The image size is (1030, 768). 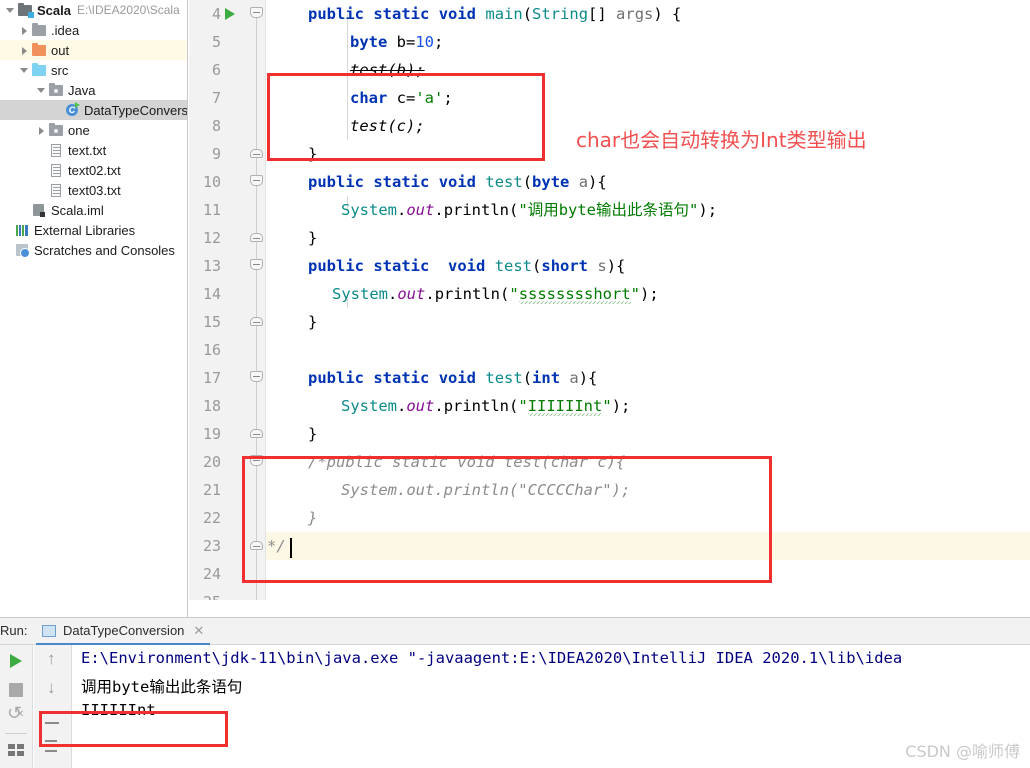 What do you see at coordinates (198, 631) in the screenshot?
I see `close-icon: ✕` at bounding box center [198, 631].